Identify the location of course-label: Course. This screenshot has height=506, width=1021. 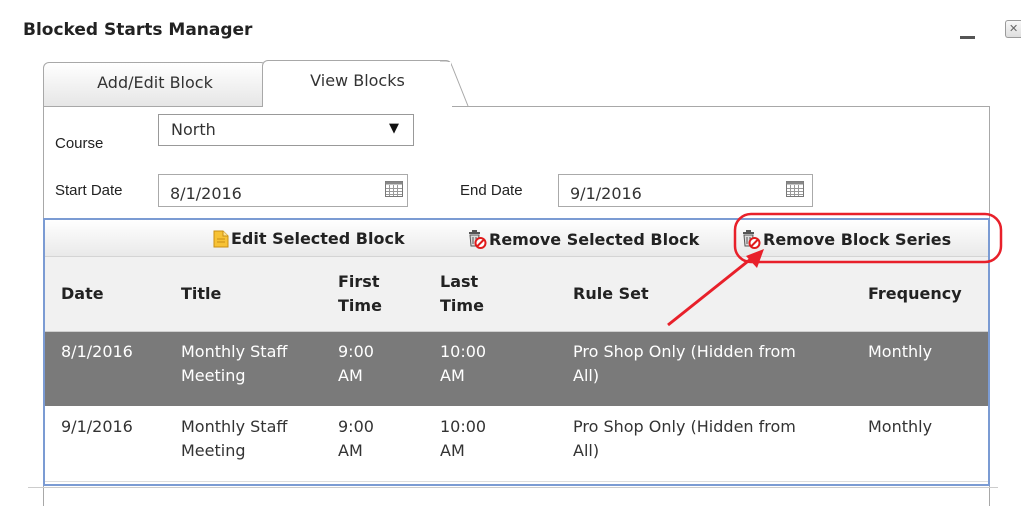
(79, 143).